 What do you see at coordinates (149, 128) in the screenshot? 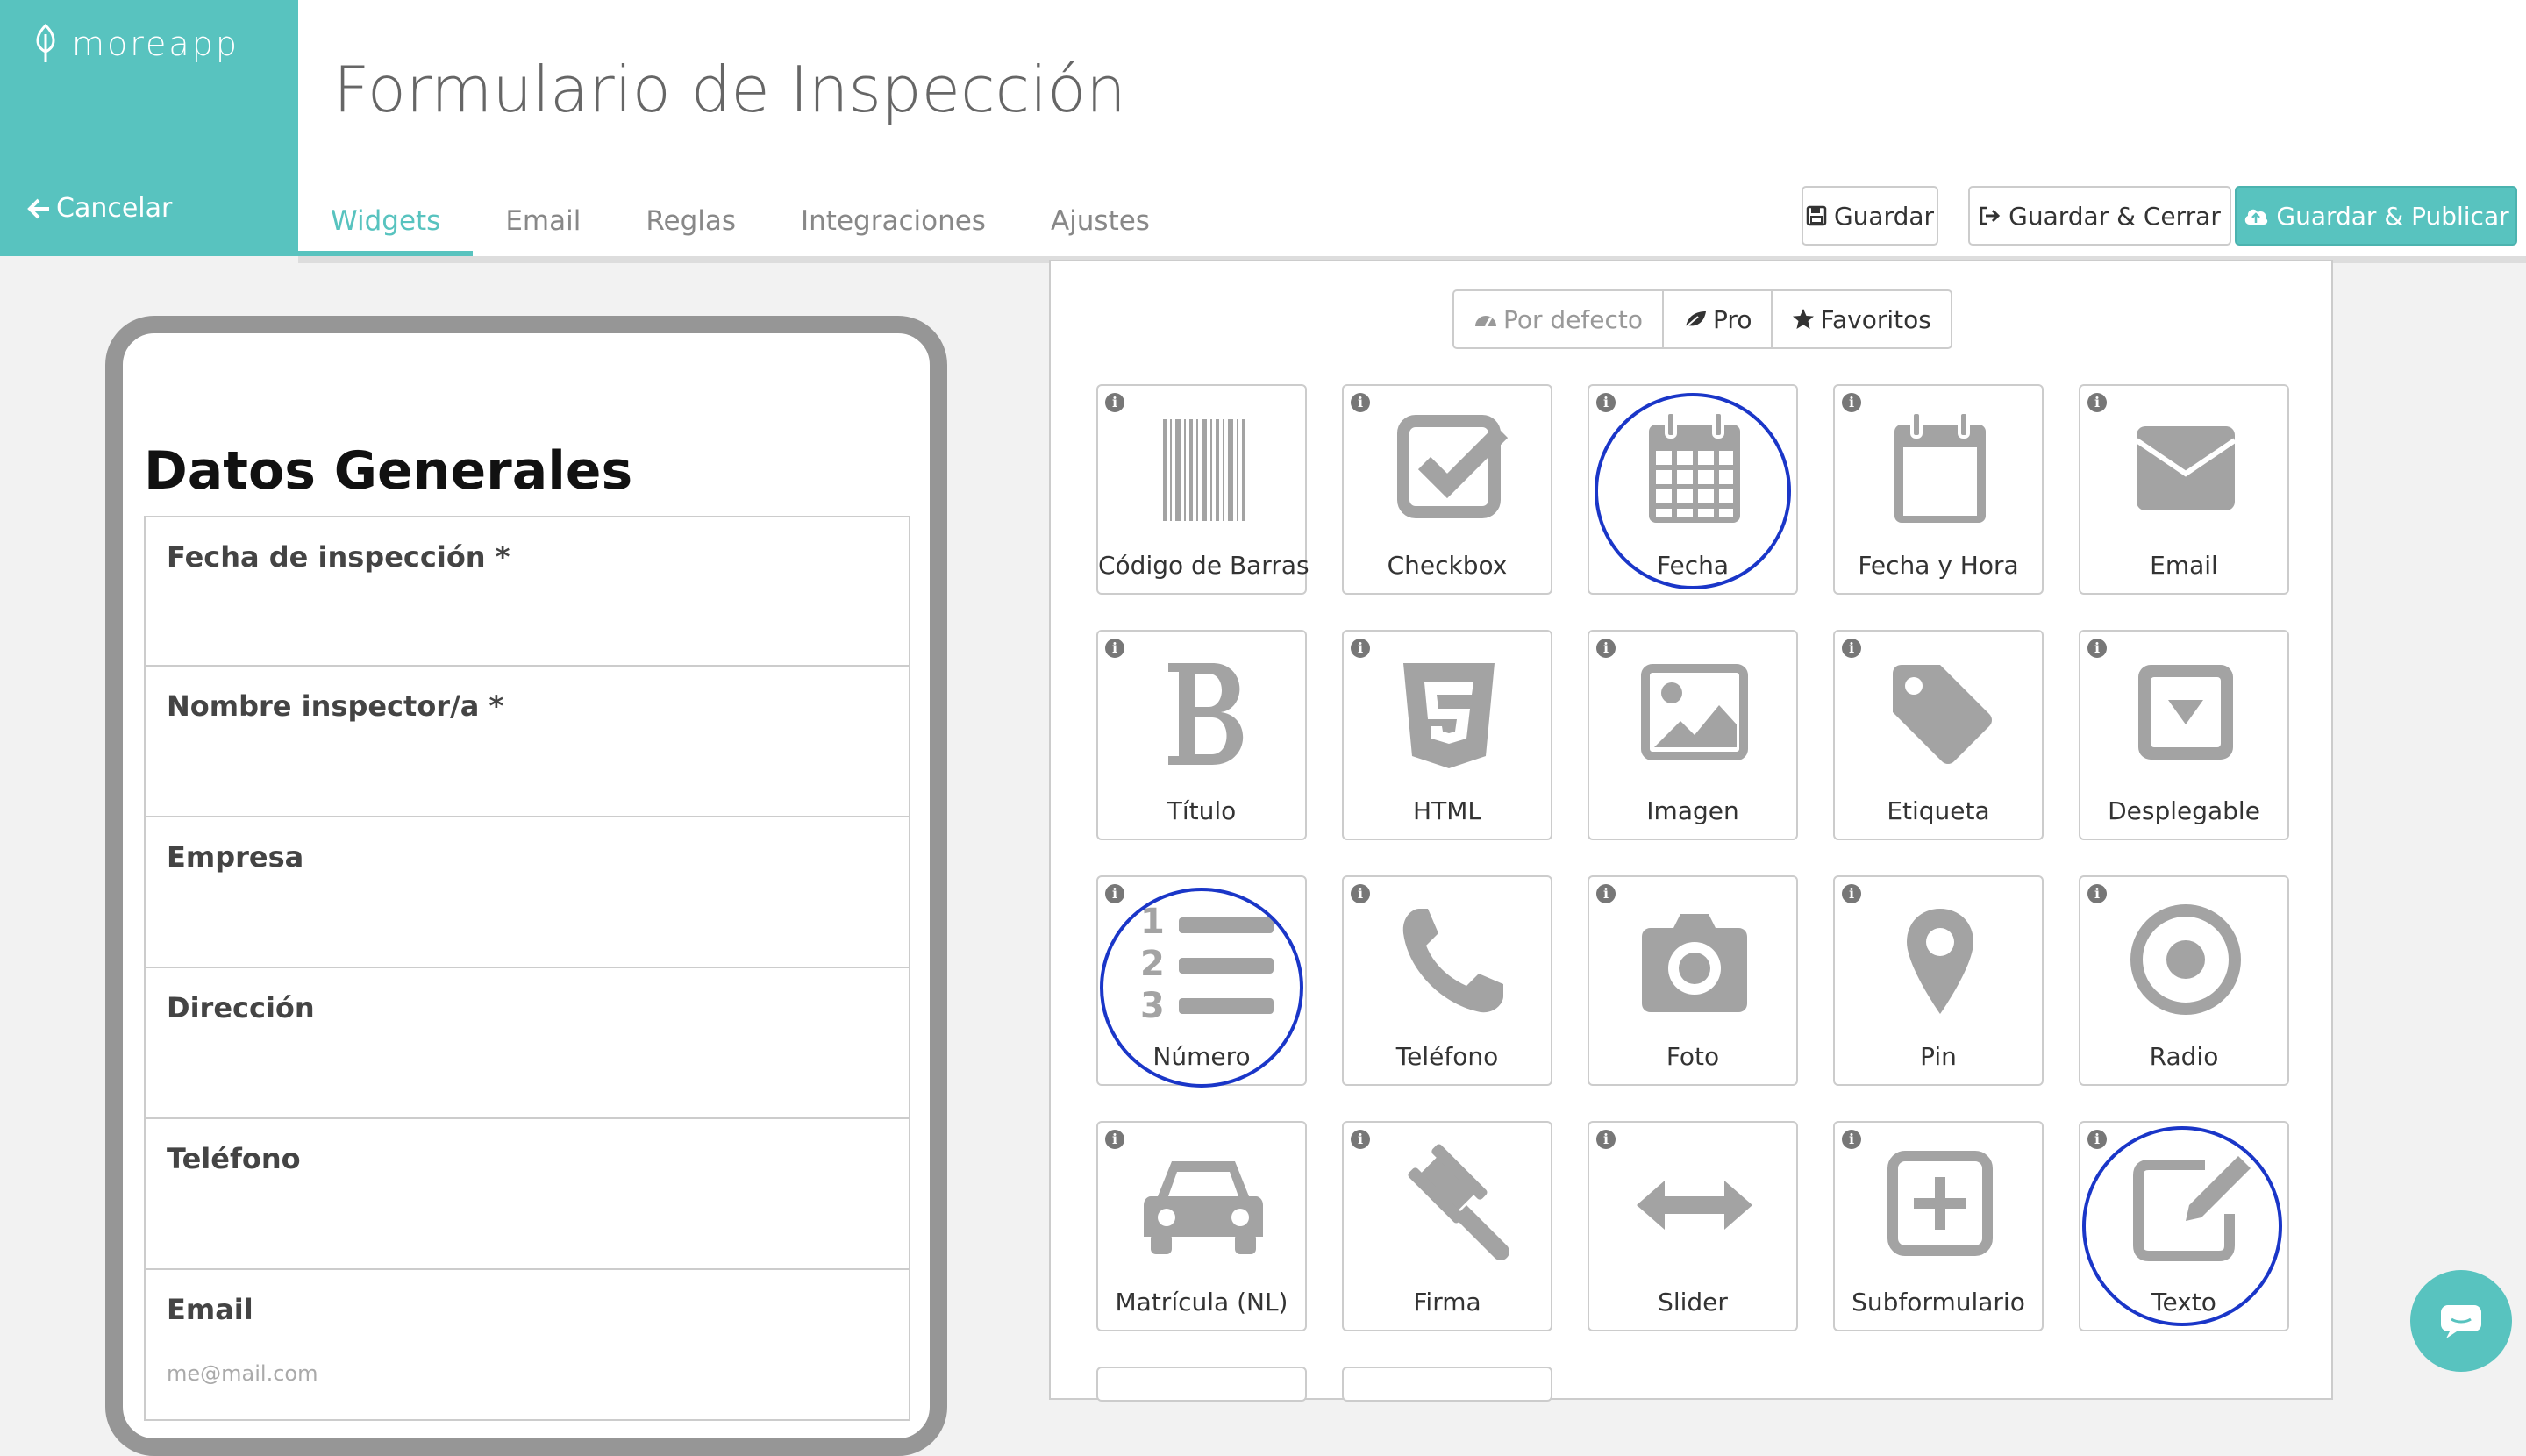
I see `brand-sidebar: moreapp Cancelar` at bounding box center [149, 128].